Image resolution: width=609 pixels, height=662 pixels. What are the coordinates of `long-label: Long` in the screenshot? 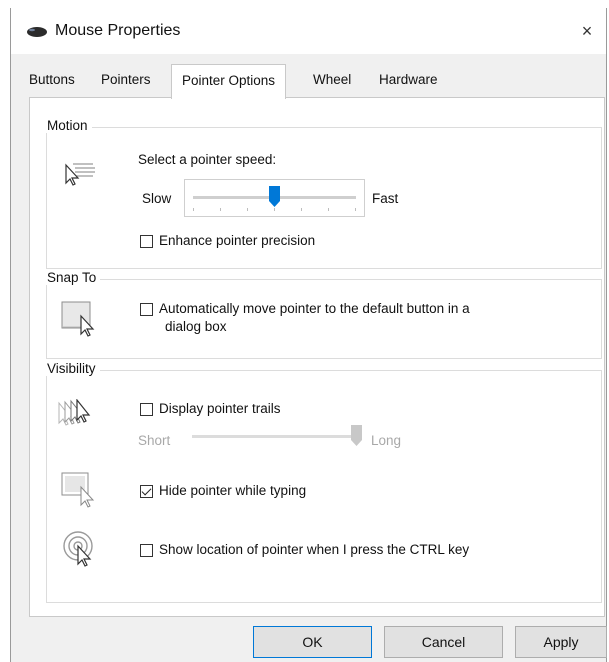 It's located at (386, 440).